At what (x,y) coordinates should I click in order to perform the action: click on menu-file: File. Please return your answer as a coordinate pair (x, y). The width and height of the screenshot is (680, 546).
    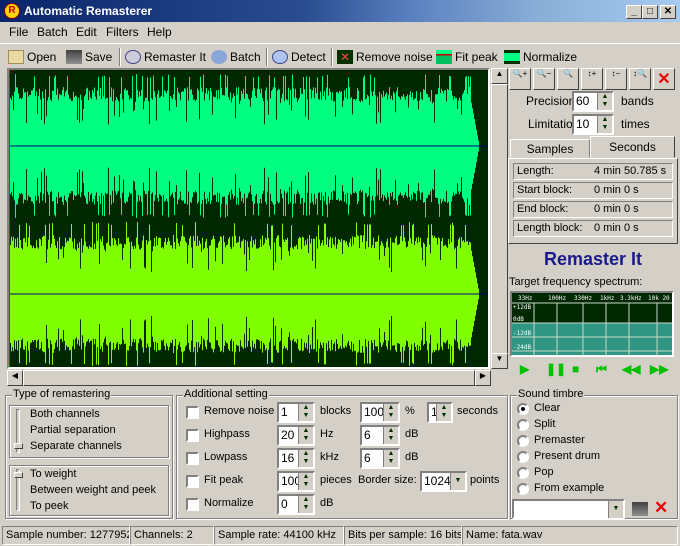
    Looking at the image, I should click on (18, 32).